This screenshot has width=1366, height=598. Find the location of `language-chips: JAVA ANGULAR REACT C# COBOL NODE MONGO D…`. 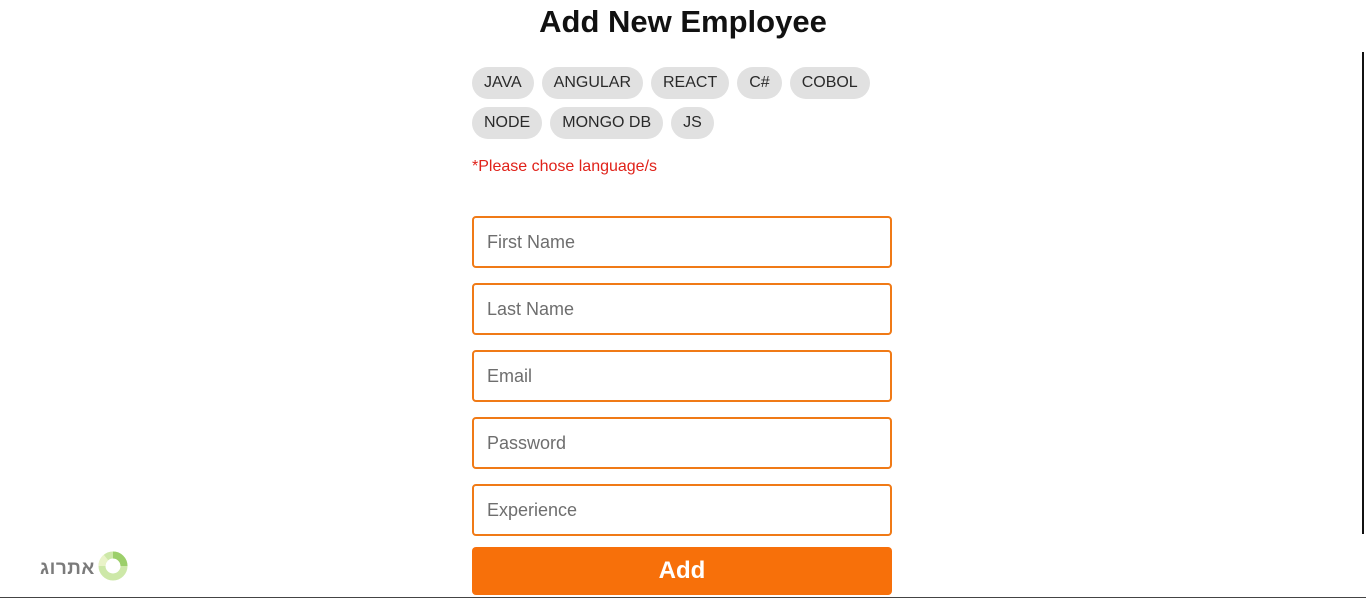

language-chips: JAVA ANGULAR REACT C# COBOL NODE MONGO D… is located at coordinates (682, 107).